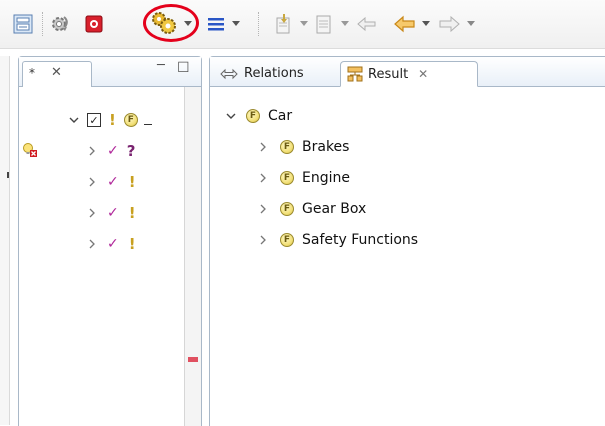  I want to click on tree-label: Engine, so click(326, 178).